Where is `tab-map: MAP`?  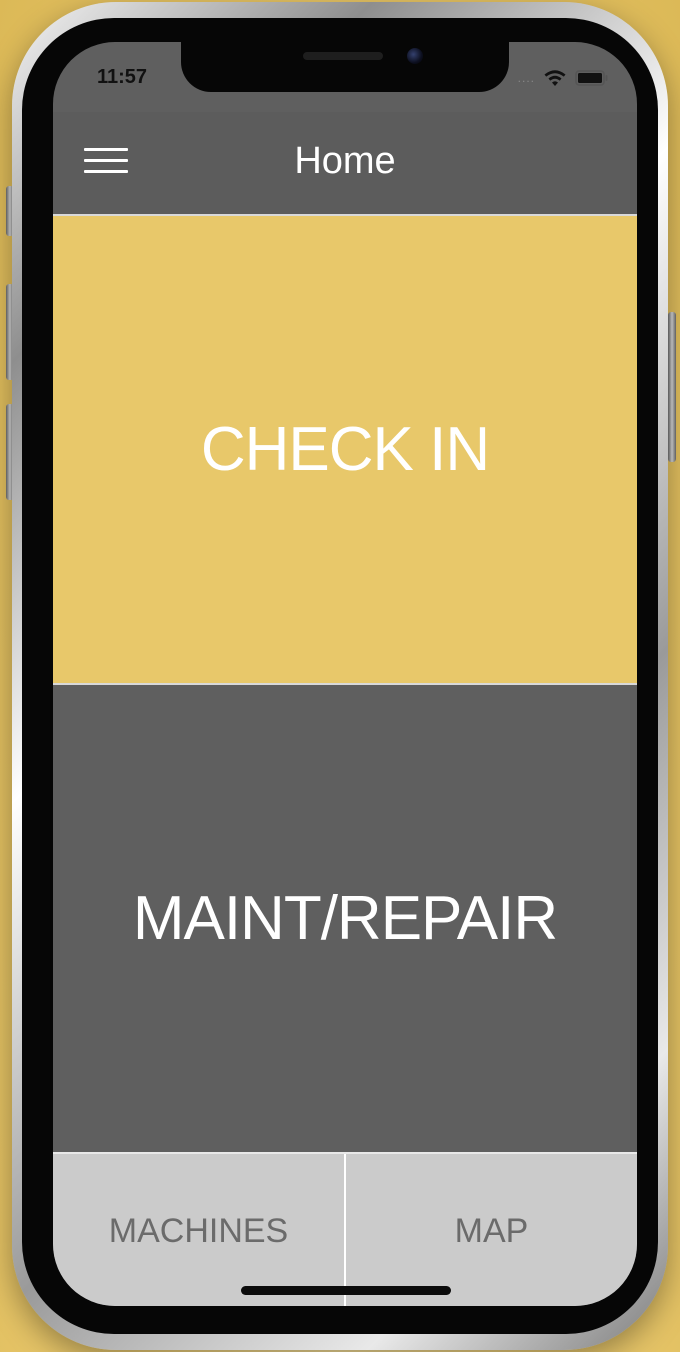 tab-map: MAP is located at coordinates (491, 1230).